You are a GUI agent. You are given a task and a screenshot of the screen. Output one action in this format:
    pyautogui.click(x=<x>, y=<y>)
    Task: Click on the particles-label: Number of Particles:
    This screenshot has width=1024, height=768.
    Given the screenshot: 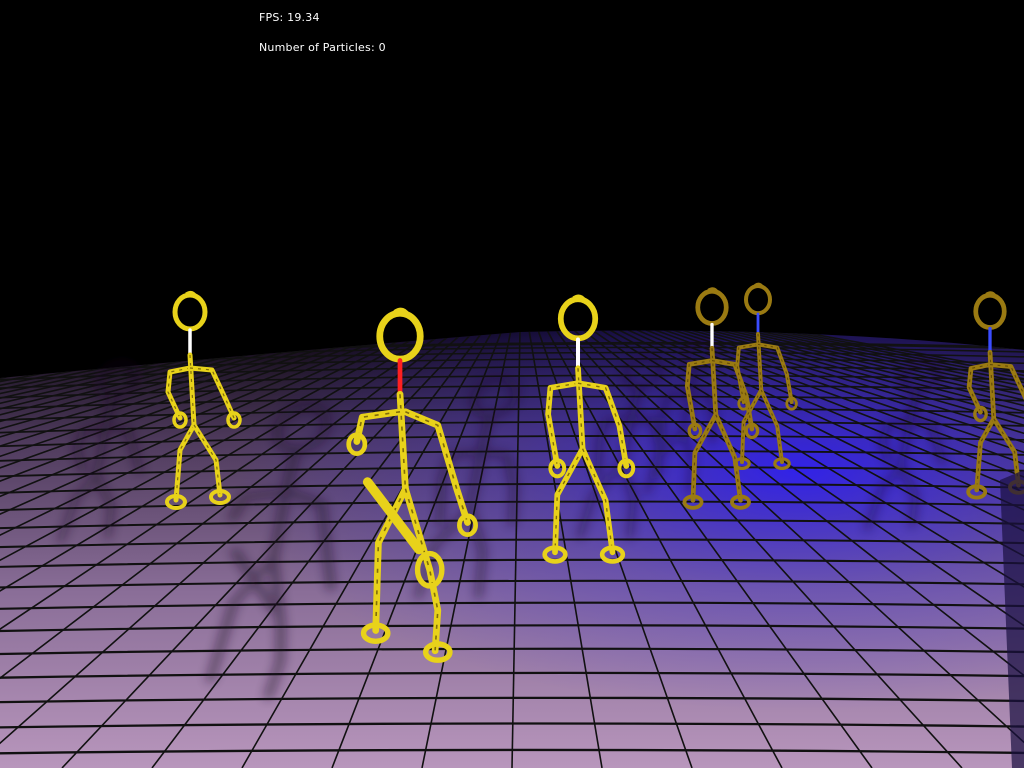 What is the action you would take?
    pyautogui.click(x=317, y=47)
    